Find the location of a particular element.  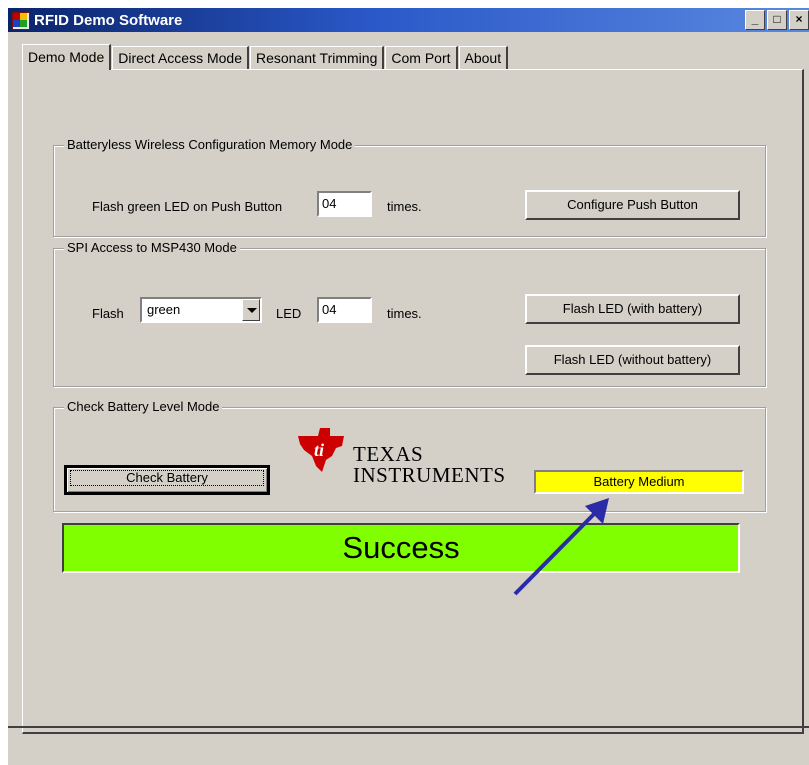

tab-about: About is located at coordinates (483, 57).